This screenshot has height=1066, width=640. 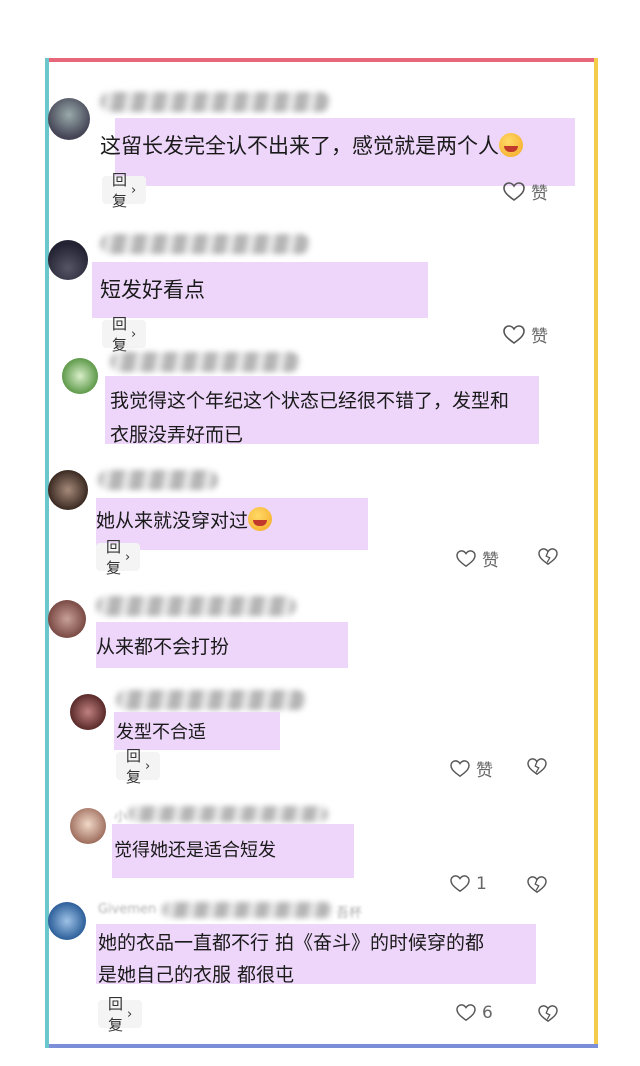 What do you see at coordinates (152, 290) in the screenshot?
I see `comment-text: 短发好看点` at bounding box center [152, 290].